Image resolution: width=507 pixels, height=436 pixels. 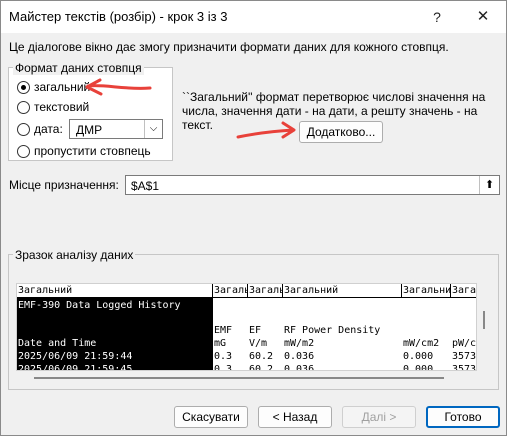 What do you see at coordinates (223, 330) in the screenshot?
I see `preview-cell: EMF` at bounding box center [223, 330].